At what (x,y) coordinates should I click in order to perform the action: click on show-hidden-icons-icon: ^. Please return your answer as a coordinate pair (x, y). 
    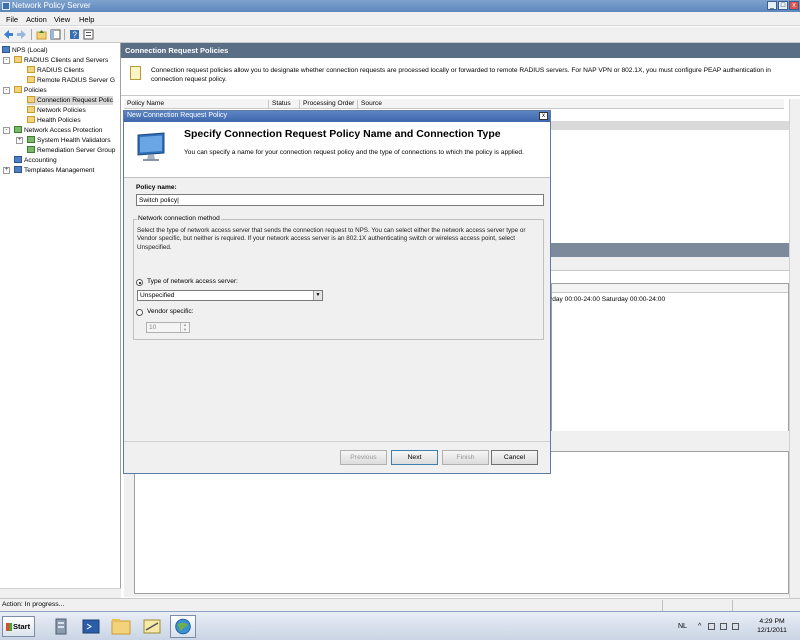
    Looking at the image, I should click on (701, 626).